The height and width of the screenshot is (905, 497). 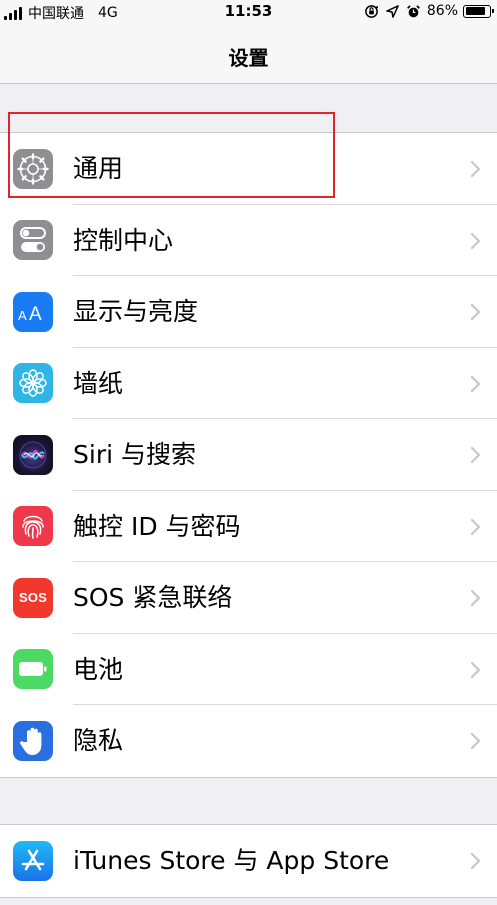 I want to click on settings-row-wallpaper: 墙纸, so click(x=248, y=383).